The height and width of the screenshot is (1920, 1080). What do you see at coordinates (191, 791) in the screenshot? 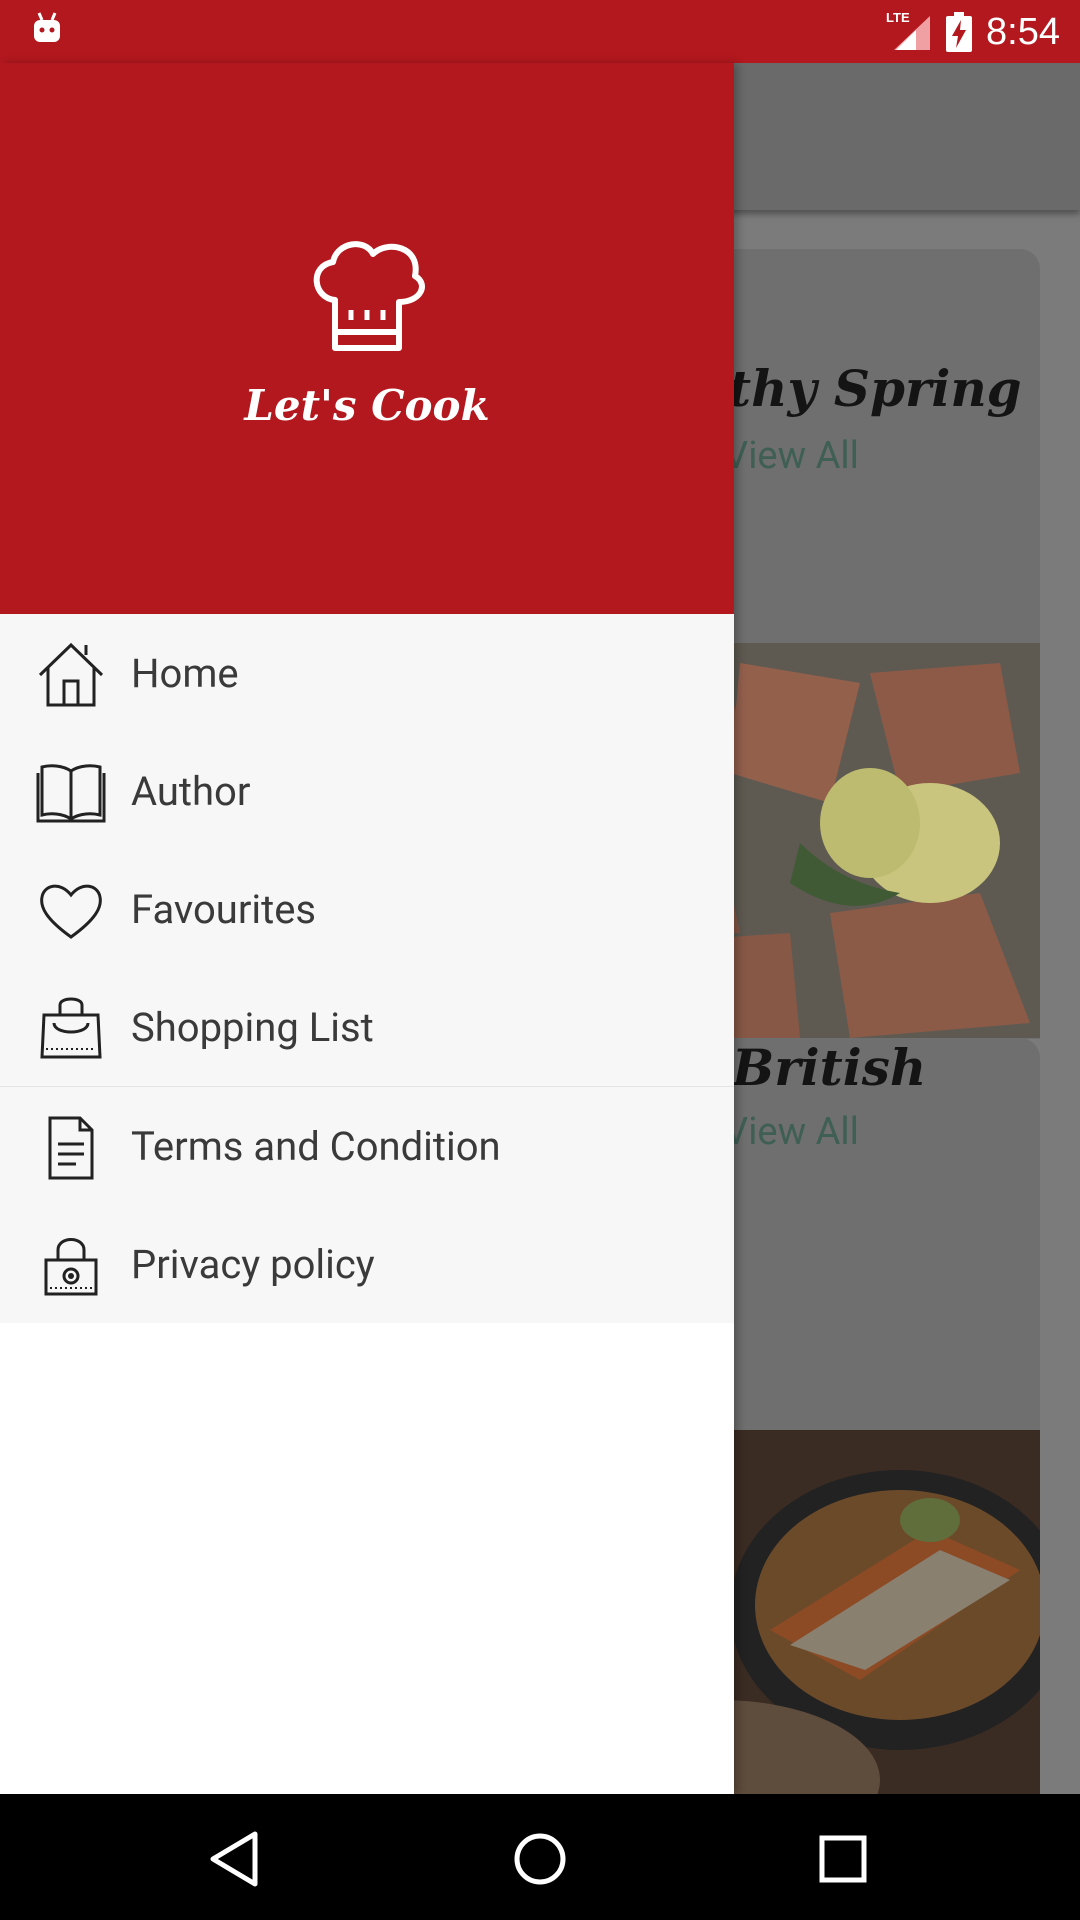
I see `menu-item-label: Author` at bounding box center [191, 791].